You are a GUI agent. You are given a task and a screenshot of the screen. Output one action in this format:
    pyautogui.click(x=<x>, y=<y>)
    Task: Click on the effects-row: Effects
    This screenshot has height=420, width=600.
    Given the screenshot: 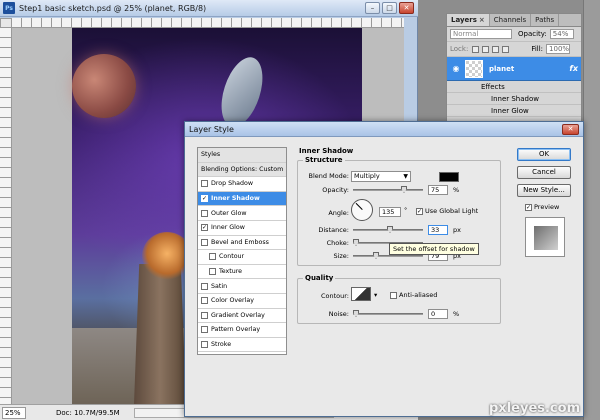 What is the action you would take?
    pyautogui.click(x=514, y=87)
    